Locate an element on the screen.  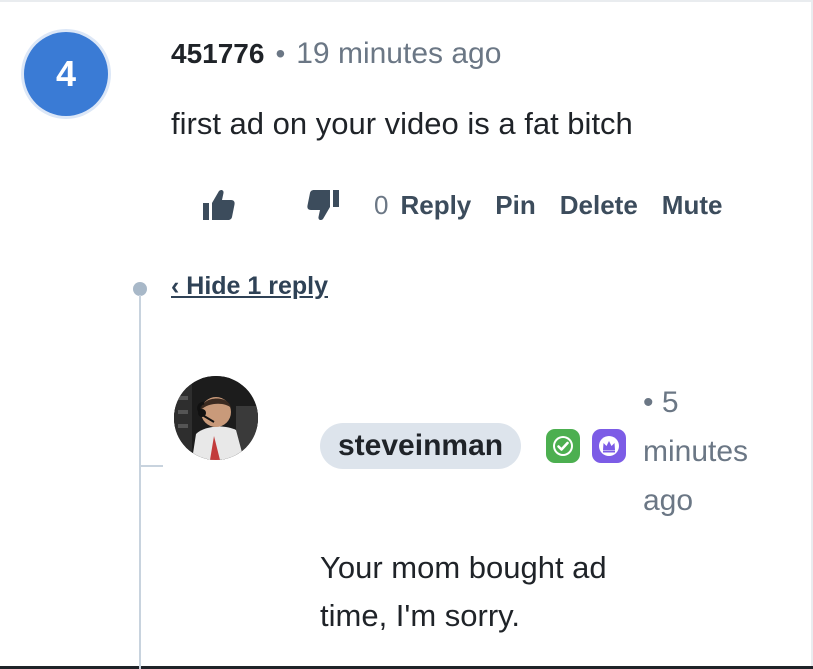
reply-username: steveinman is located at coordinates (420, 446).